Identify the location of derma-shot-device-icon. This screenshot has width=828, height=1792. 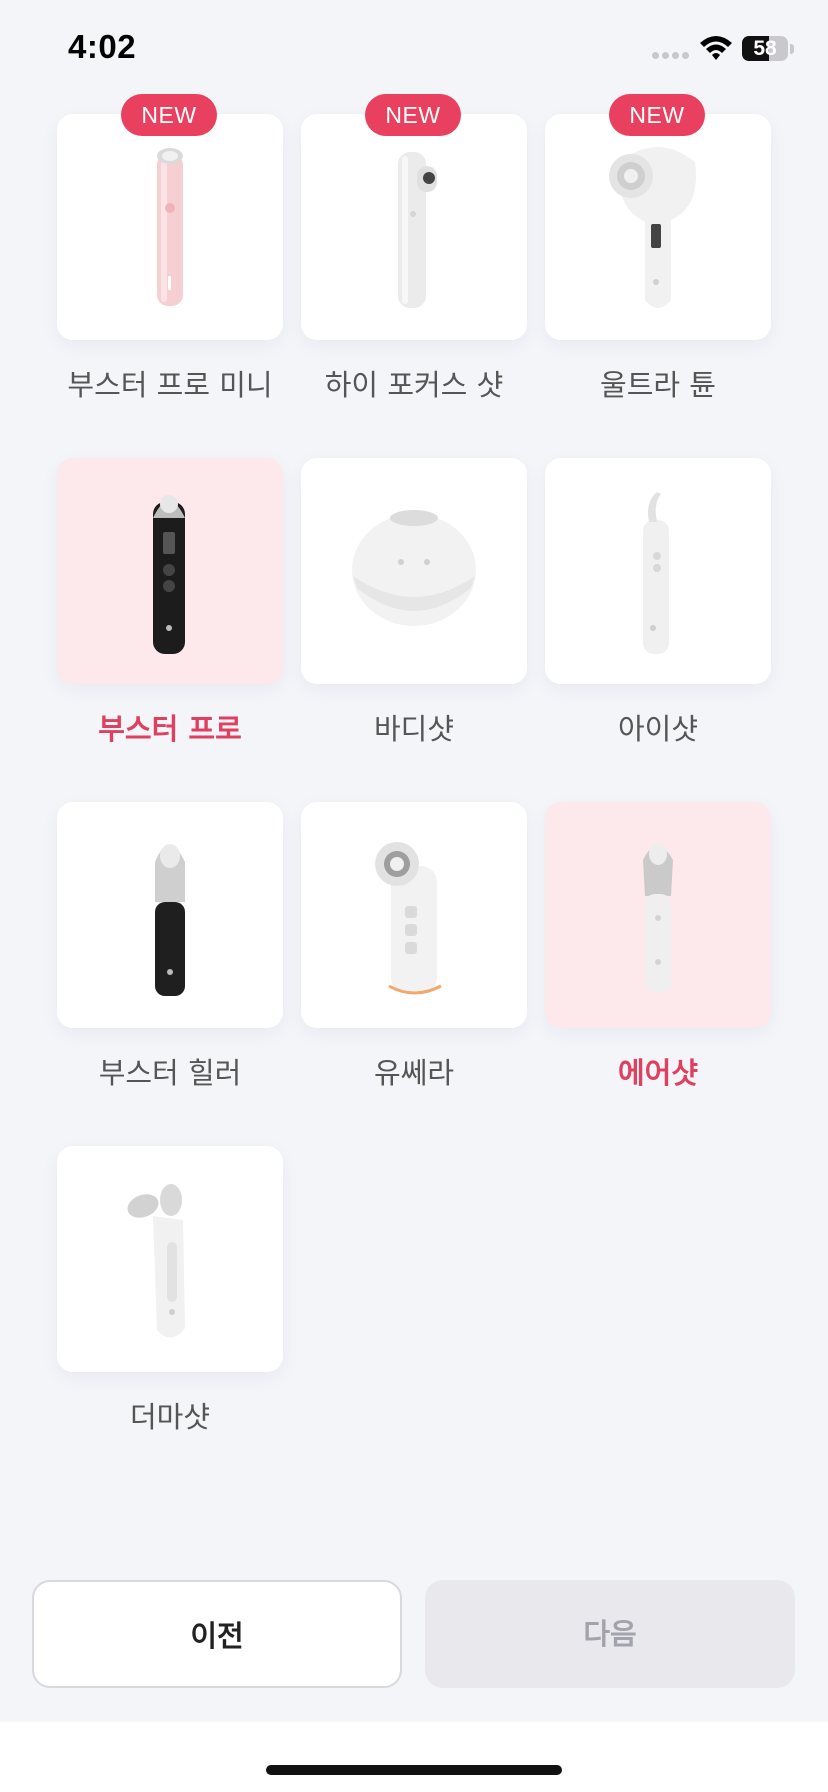
(156, 1261).